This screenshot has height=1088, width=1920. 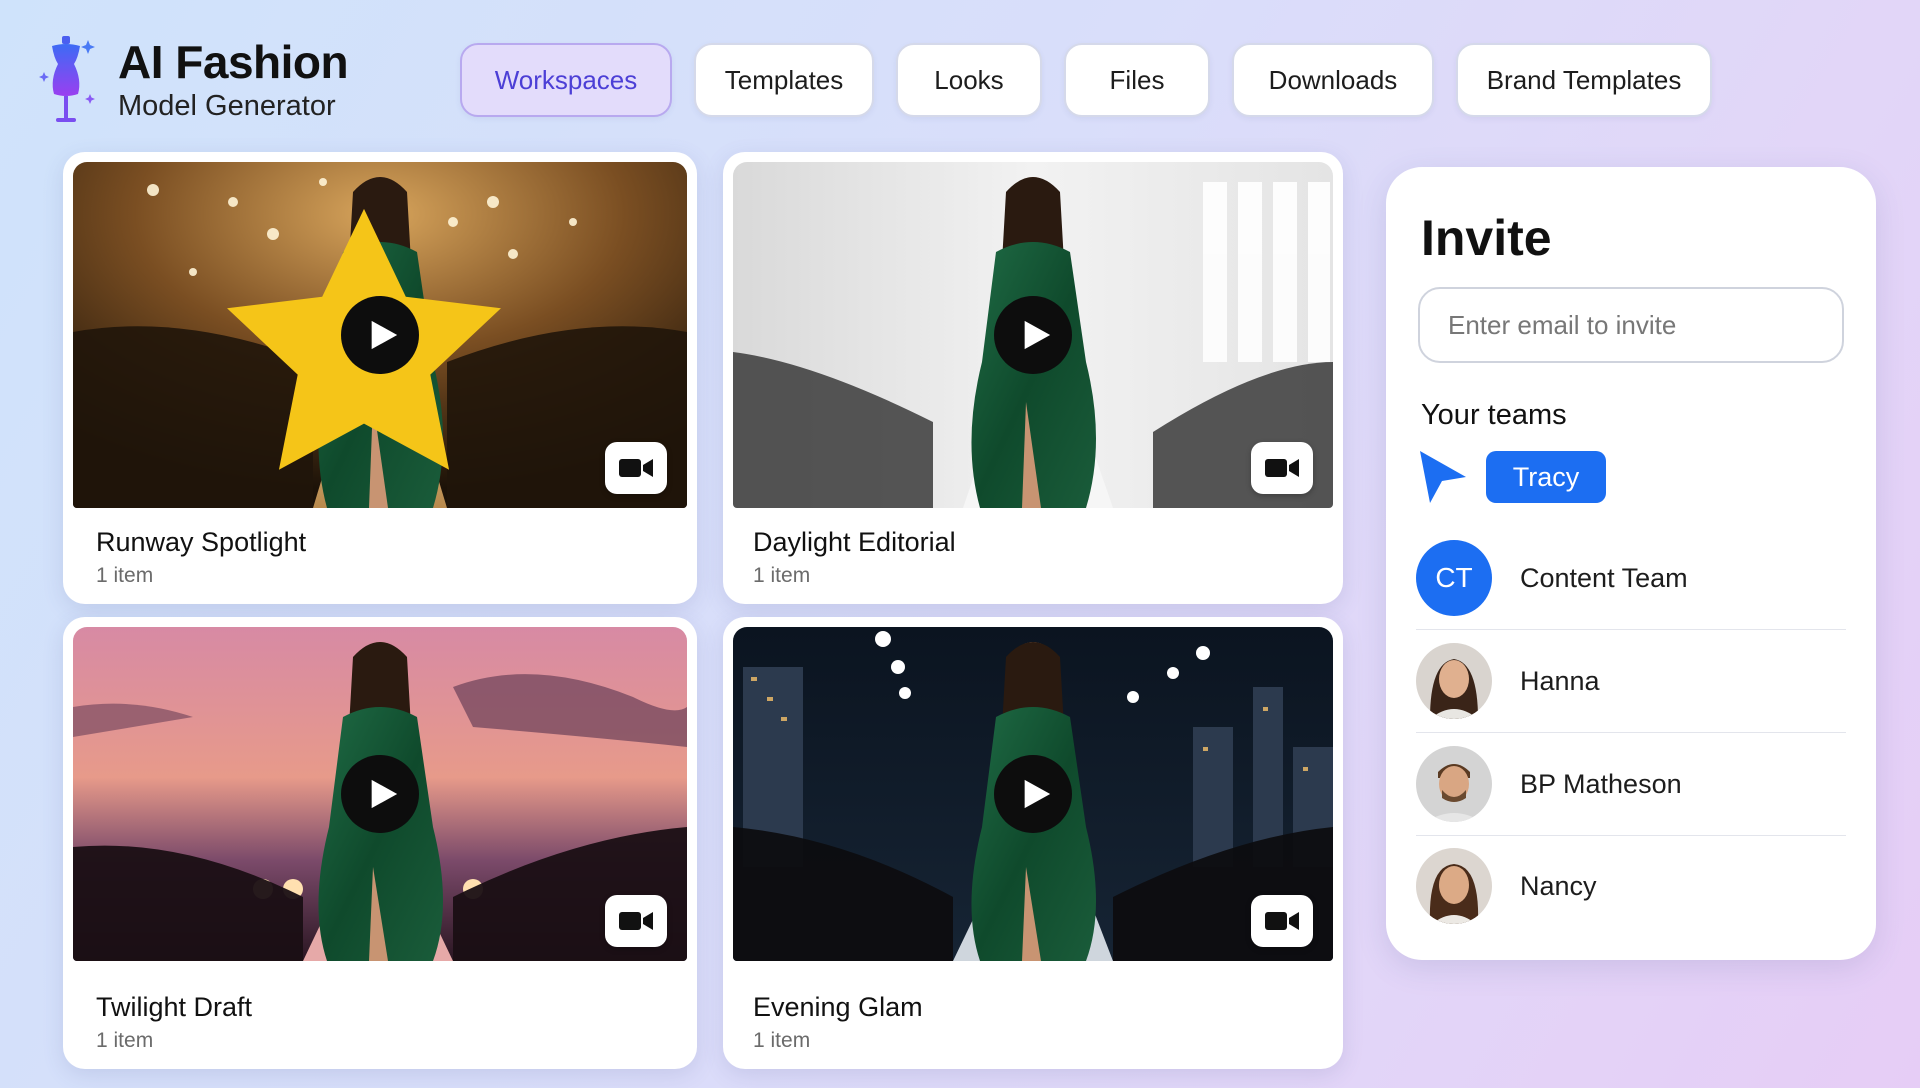 What do you see at coordinates (67, 79) in the screenshot?
I see `dress-form-logo-icon` at bounding box center [67, 79].